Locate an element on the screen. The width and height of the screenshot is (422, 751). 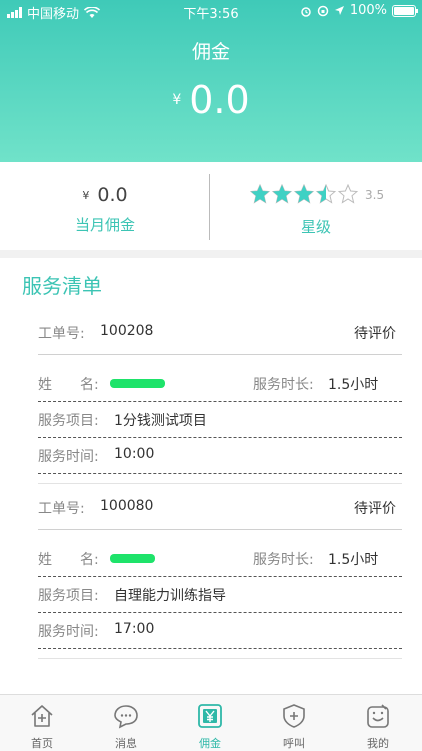
rating-stars is located at coordinates (304, 194).